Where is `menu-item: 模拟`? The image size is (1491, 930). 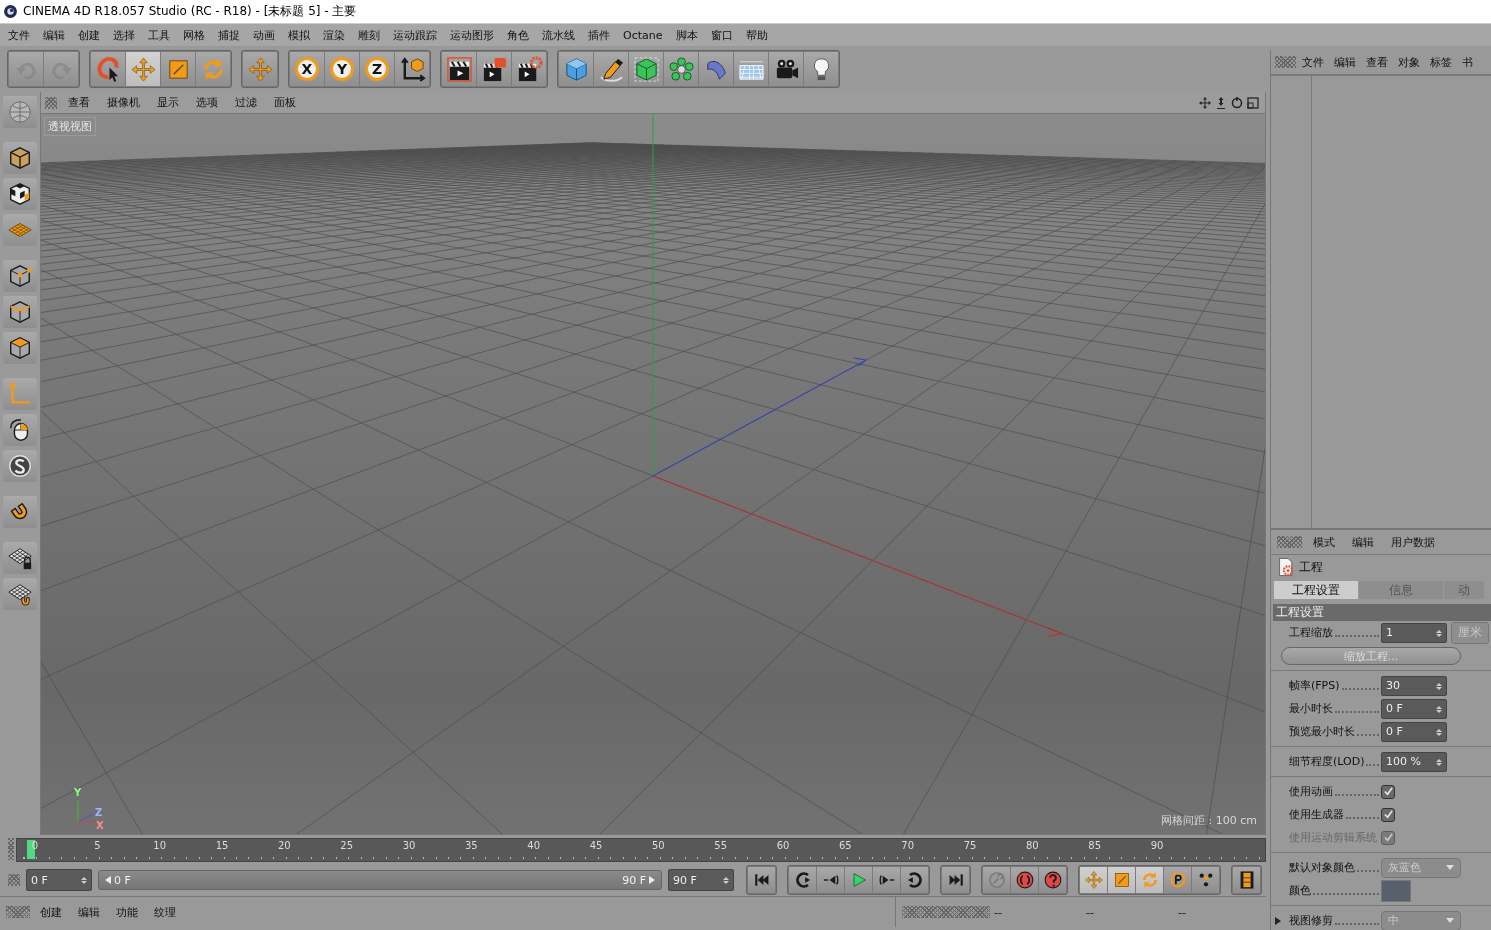
menu-item: 模拟 is located at coordinates (300, 35).